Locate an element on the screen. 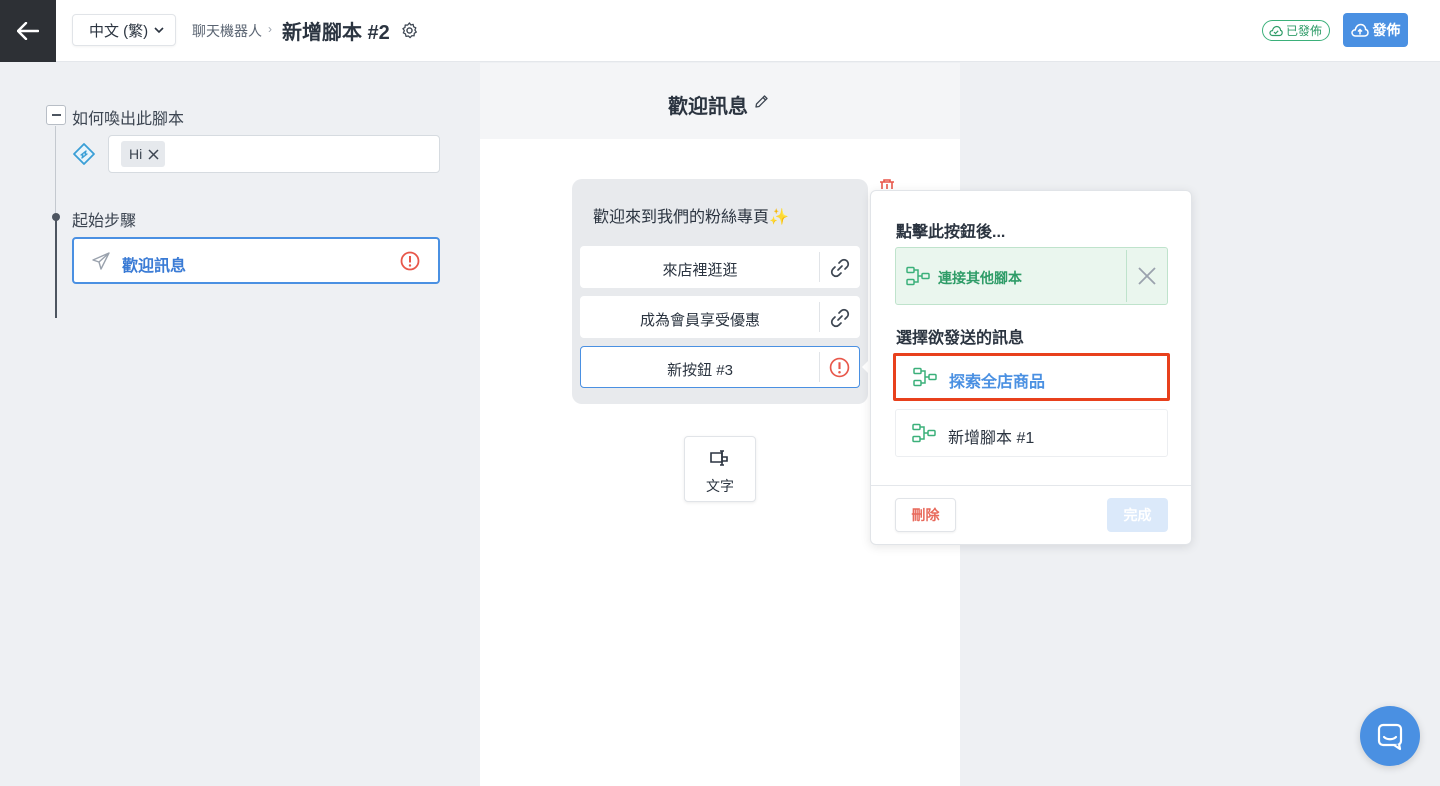  message-text: 歡迎來到我們的粉絲專頁✨ is located at coordinates (691, 217).